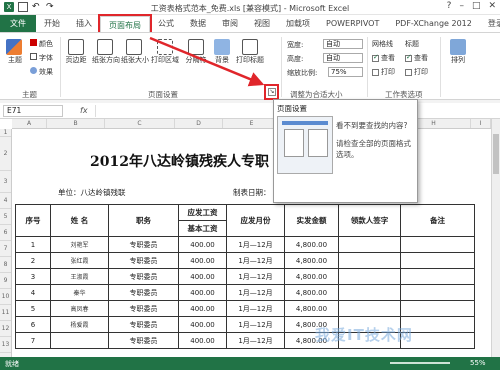  I want to click on themes-button: 主题, so click(15, 52).